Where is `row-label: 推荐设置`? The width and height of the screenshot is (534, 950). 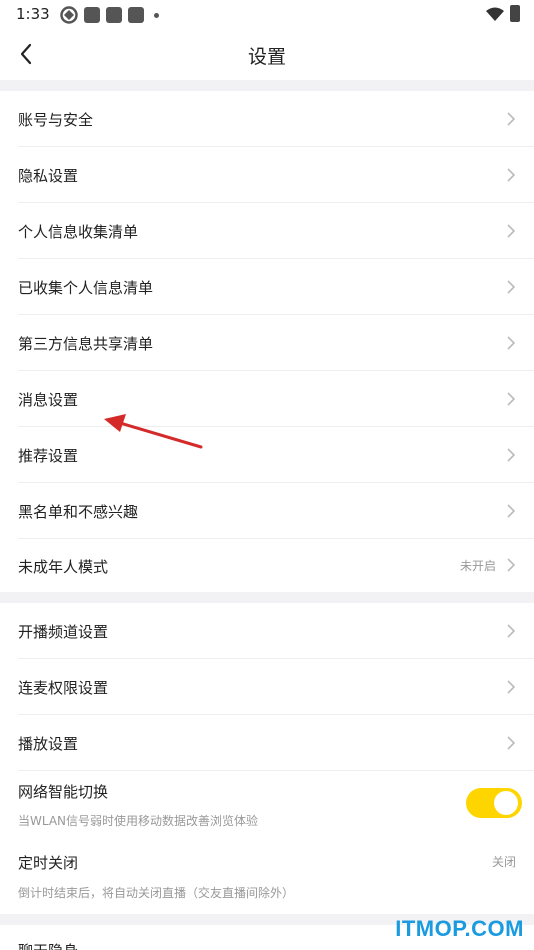 row-label: 推荐设置 is located at coordinates (48, 456).